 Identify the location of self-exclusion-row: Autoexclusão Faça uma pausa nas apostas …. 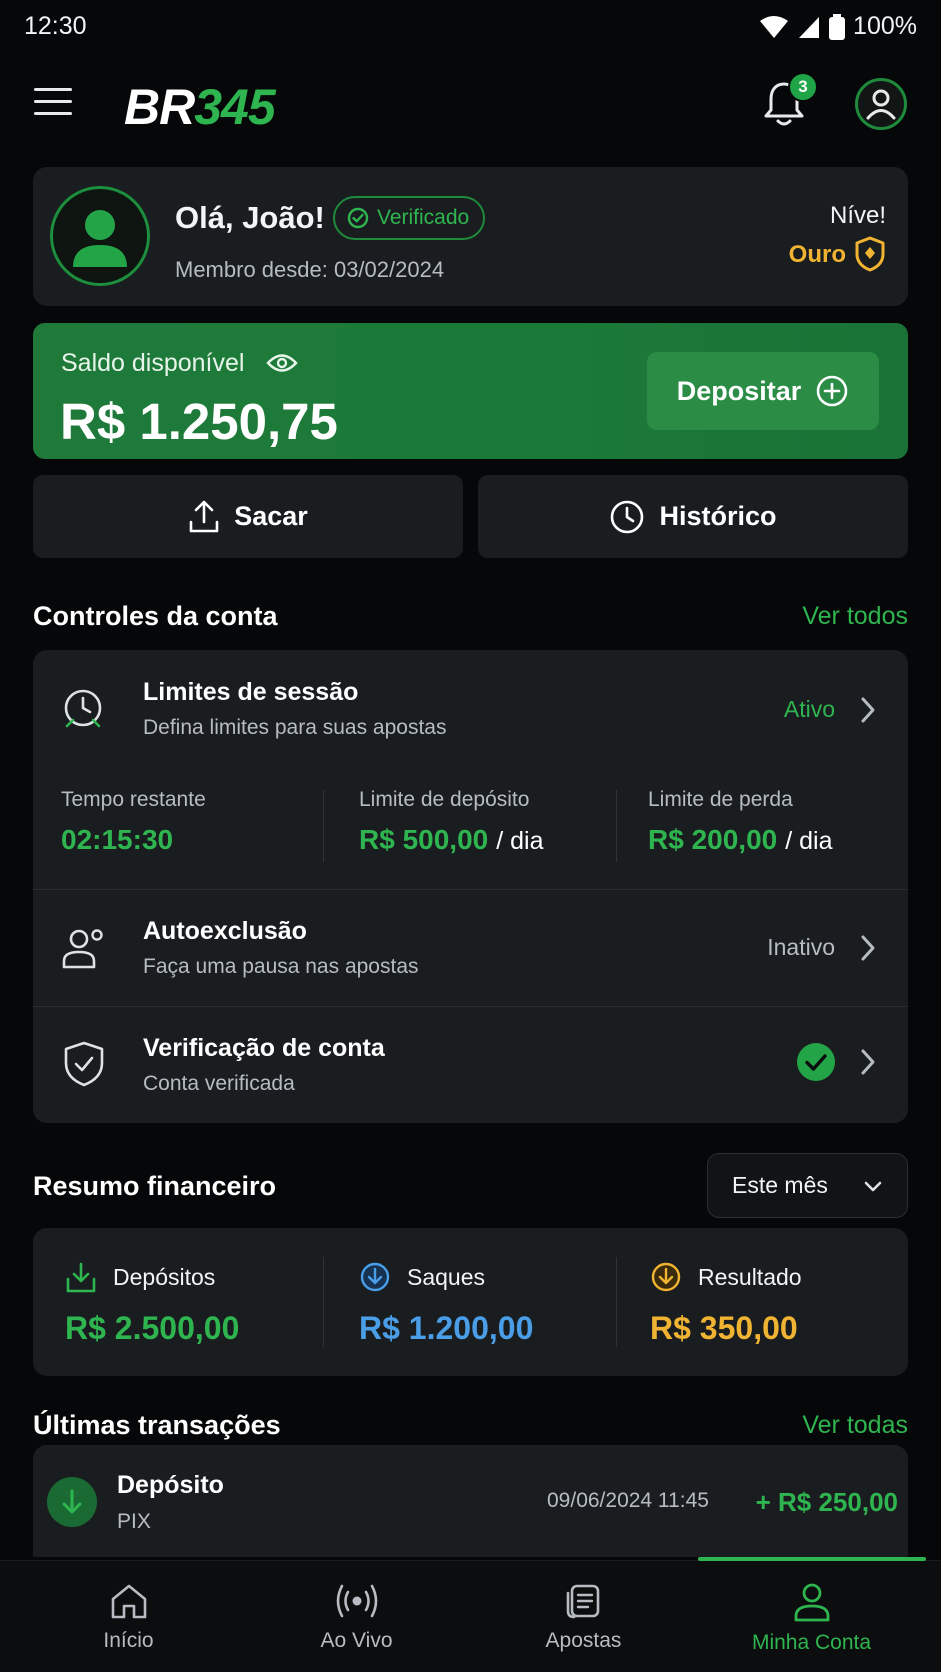
(470, 948).